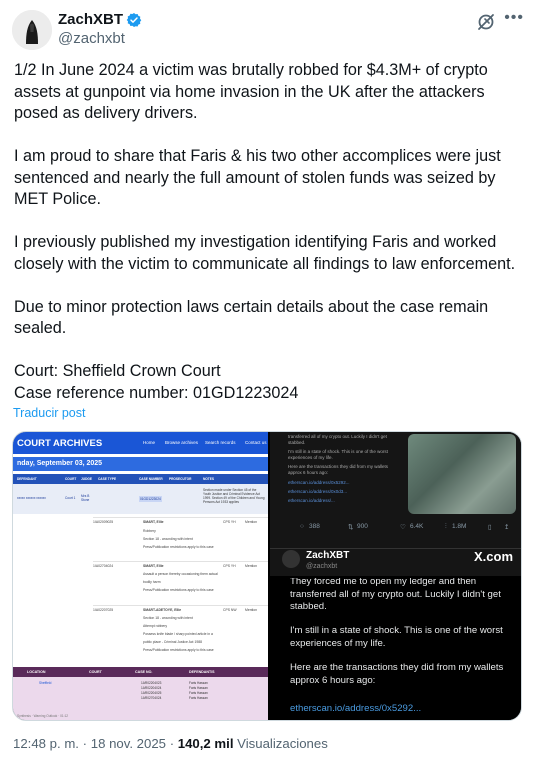 This screenshot has height=766, width=538. What do you see at coordinates (417, 526) in the screenshot?
I see `like-count: 6.4K` at bounding box center [417, 526].